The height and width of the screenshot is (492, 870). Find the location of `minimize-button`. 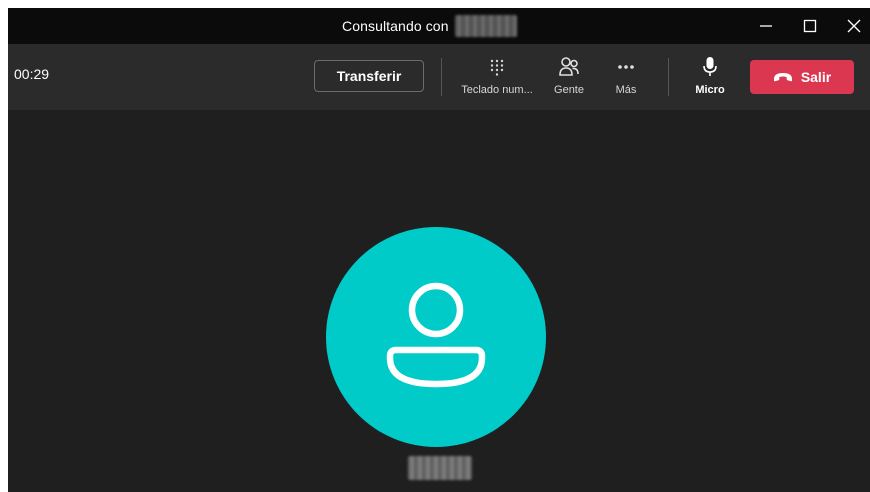

minimize-button is located at coordinates (766, 26).